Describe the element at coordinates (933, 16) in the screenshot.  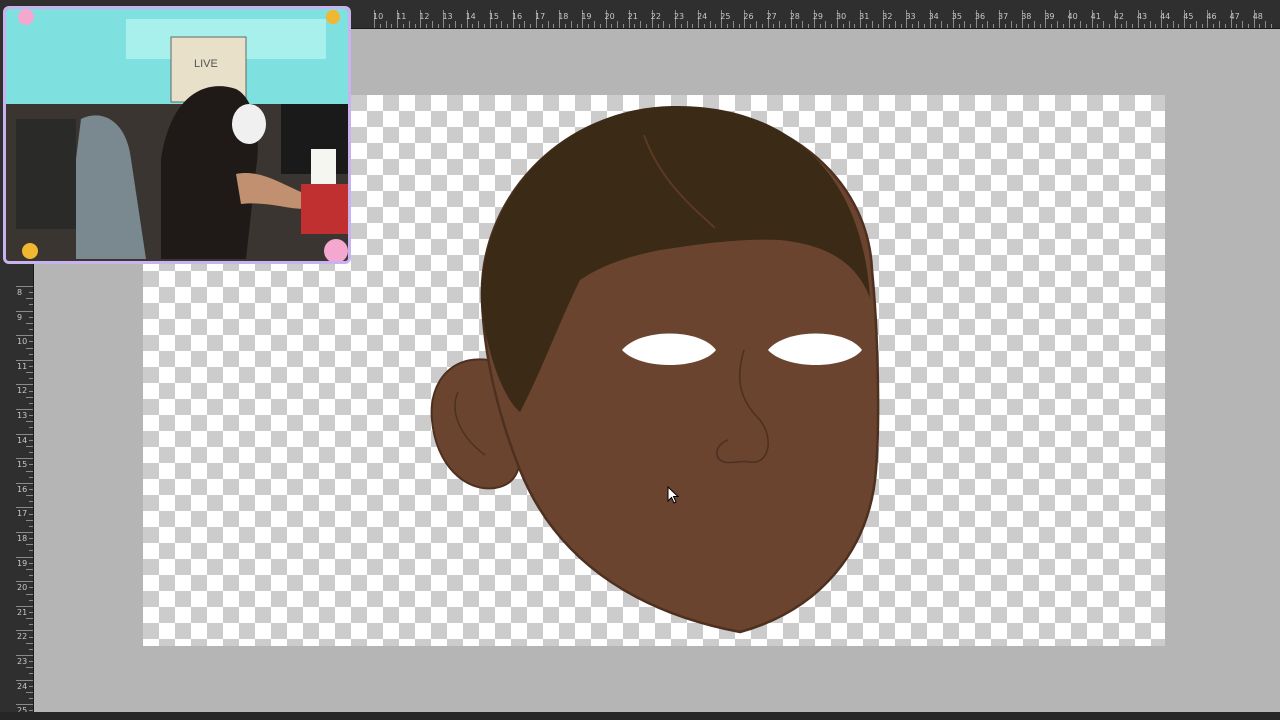
I see `top-ruler-label: 34` at that location.